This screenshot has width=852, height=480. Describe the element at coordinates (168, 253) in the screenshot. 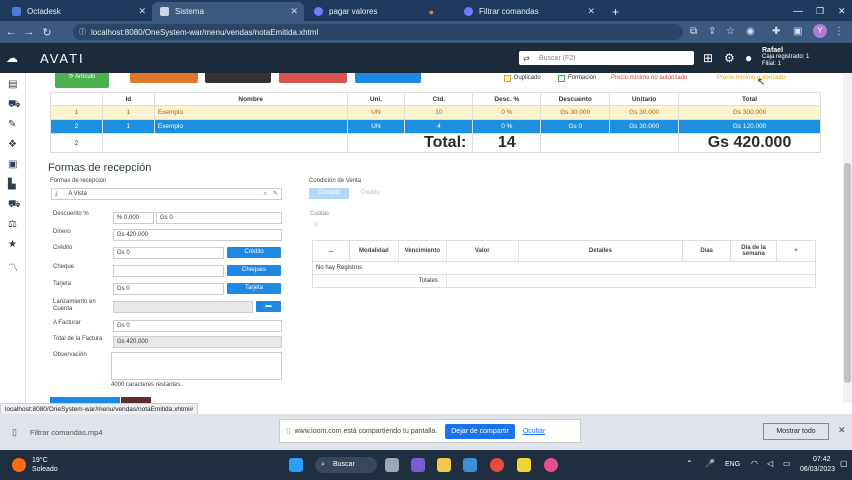

I see `credito-input: Gs 0` at that location.